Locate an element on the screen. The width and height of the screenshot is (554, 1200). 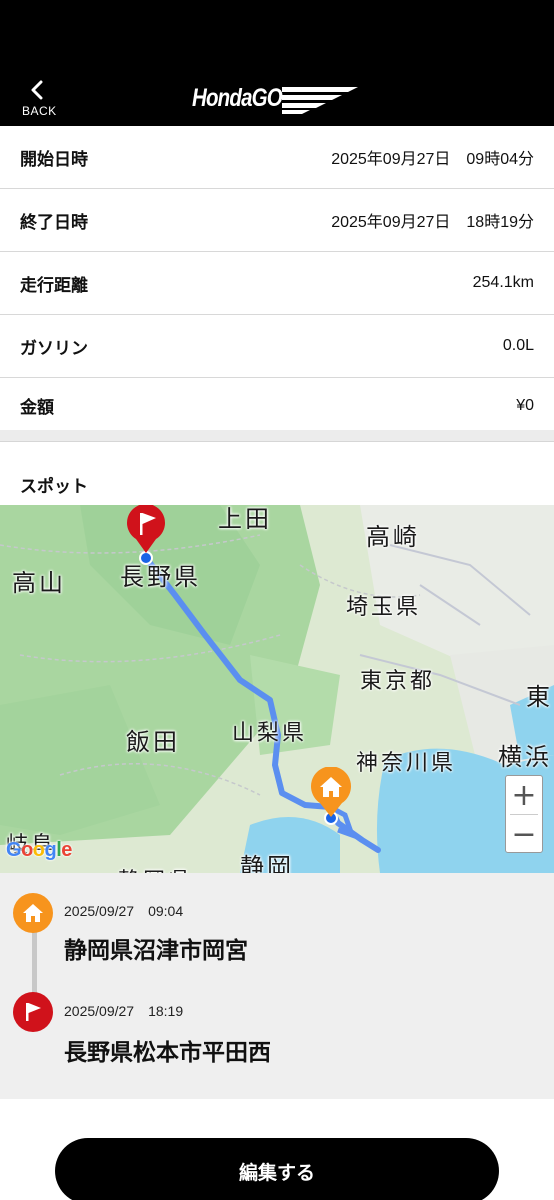
detail-row-end-time: 終了日時 2025年09月27日 18時19分 is located at coordinates (277, 220).